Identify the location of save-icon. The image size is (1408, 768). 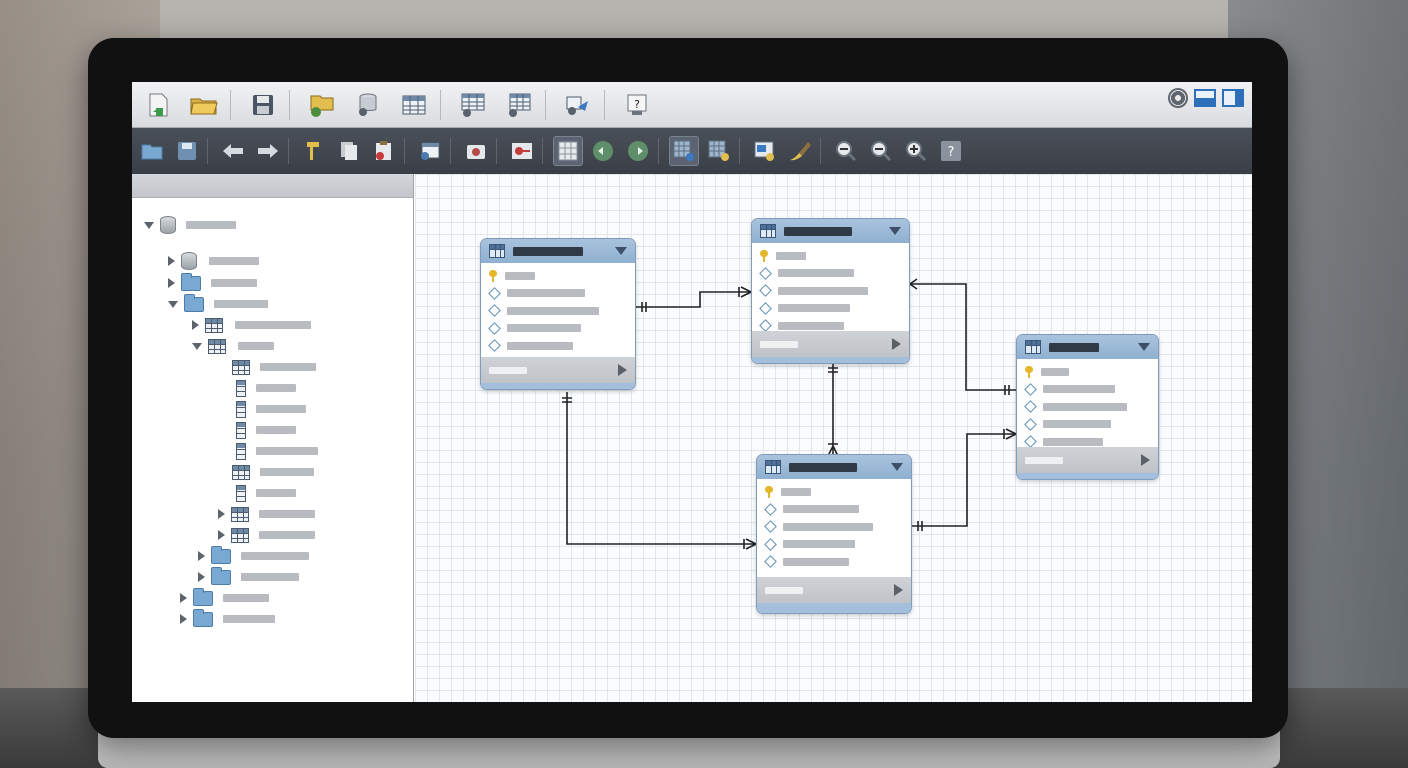
(263, 105).